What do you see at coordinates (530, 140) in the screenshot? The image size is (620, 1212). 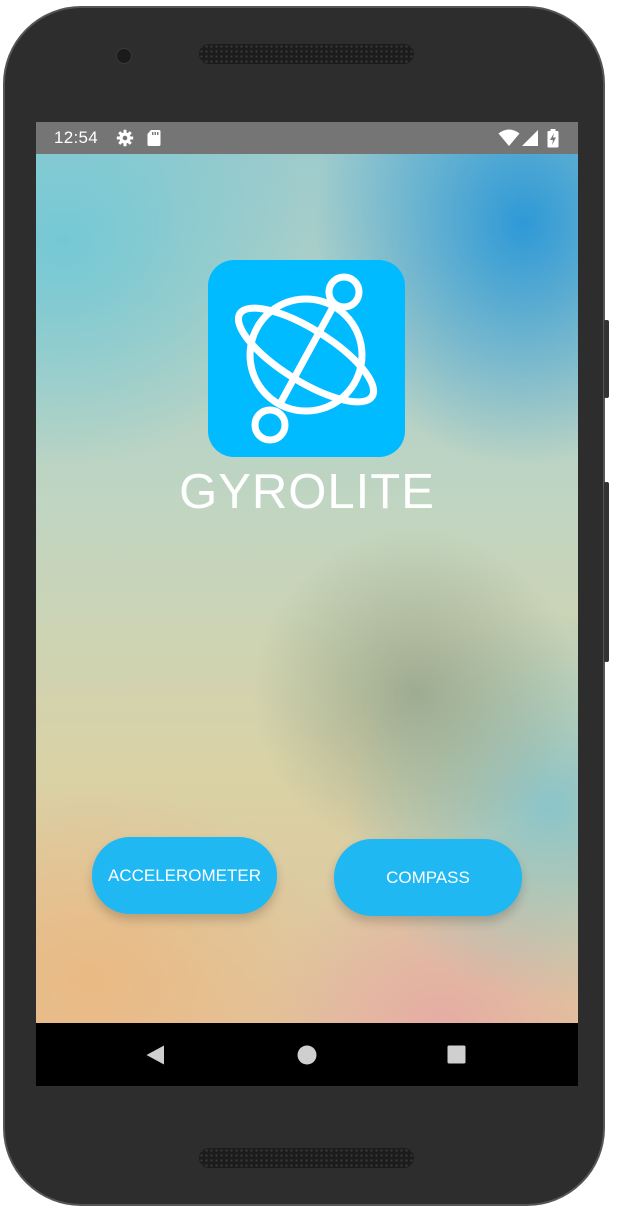 I see `signal-icon` at bounding box center [530, 140].